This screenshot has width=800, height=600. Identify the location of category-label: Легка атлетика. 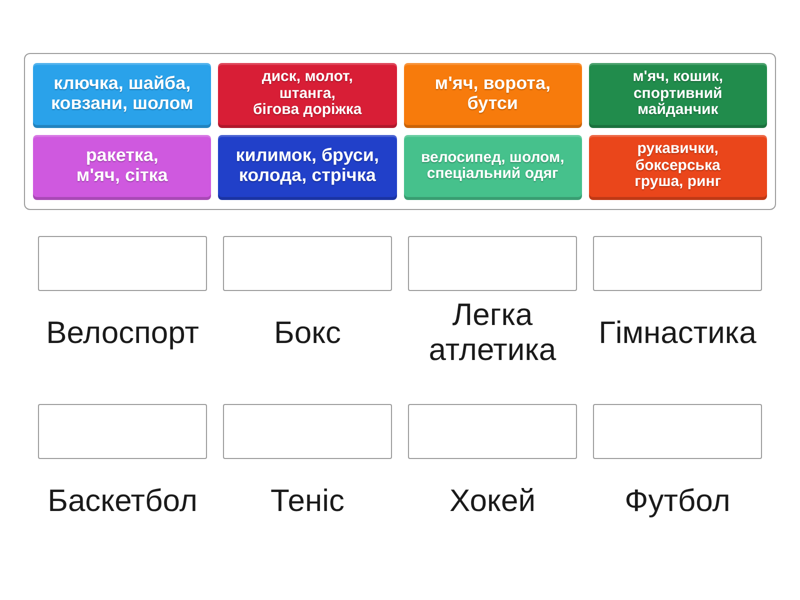
(493, 333).